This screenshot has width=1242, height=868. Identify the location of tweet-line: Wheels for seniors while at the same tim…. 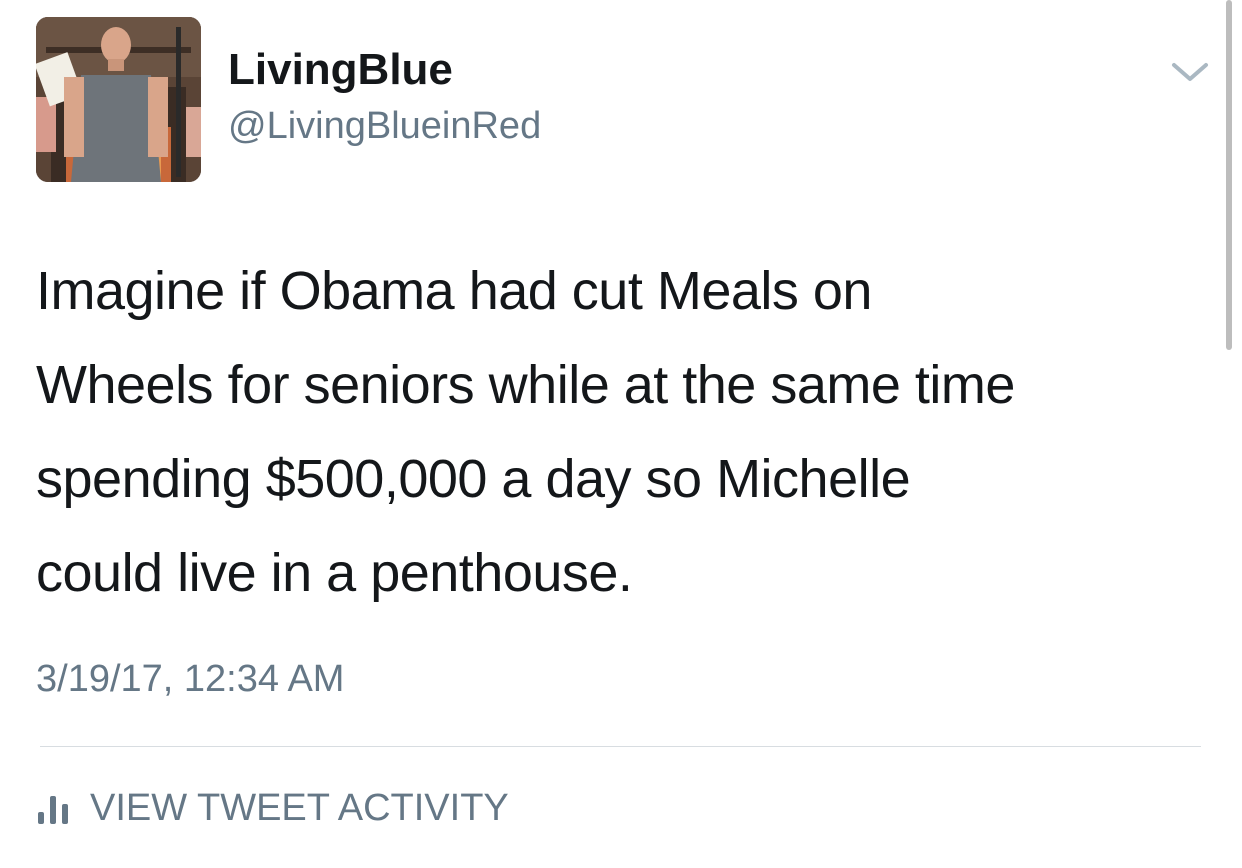
(525, 385).